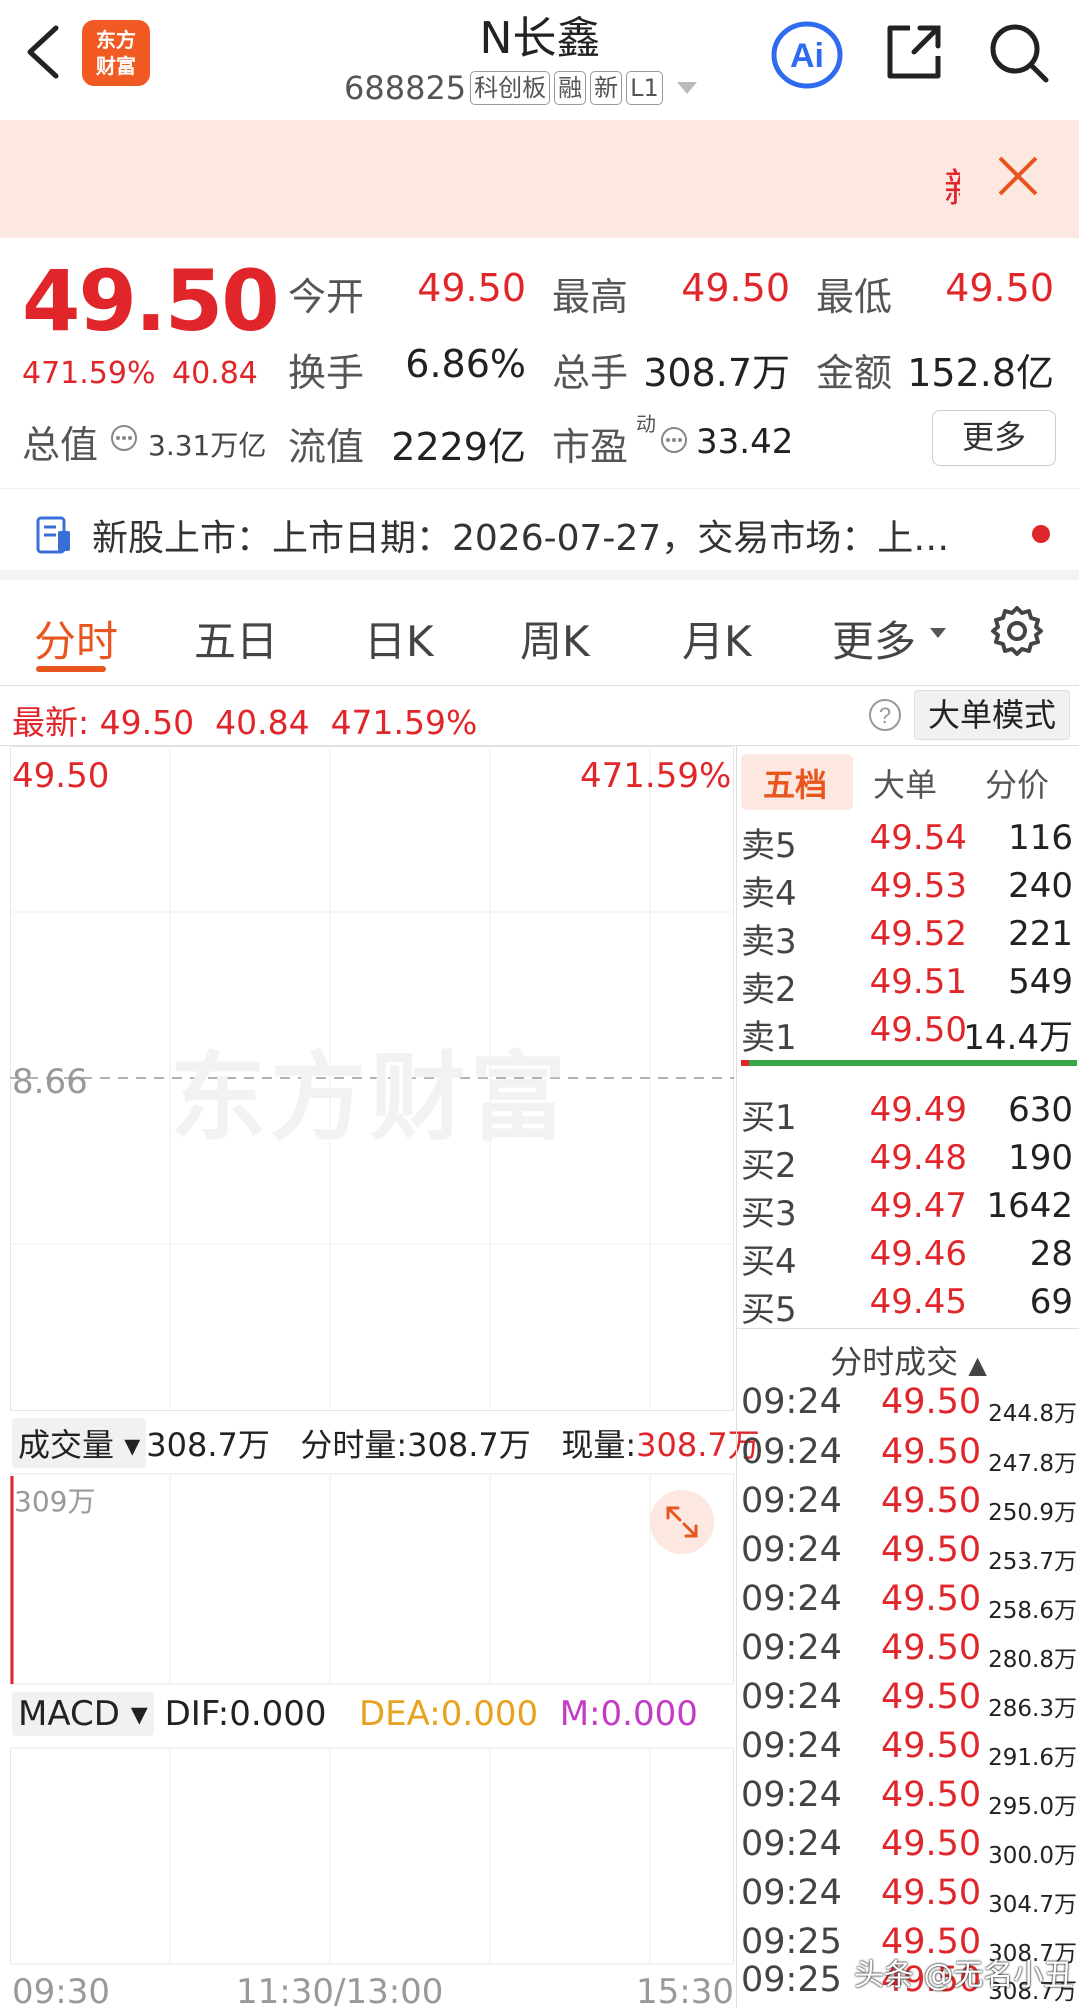  I want to click on big-order-mode-button: 大单模式, so click(992, 715).